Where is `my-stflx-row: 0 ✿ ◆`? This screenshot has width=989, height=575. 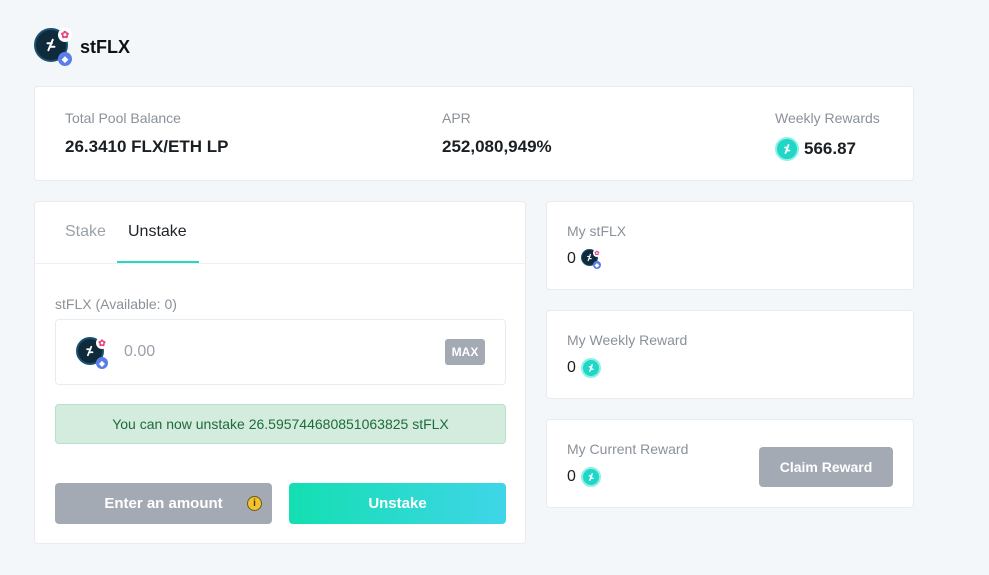 my-stflx-row: 0 ✿ ◆ is located at coordinates (584, 259).